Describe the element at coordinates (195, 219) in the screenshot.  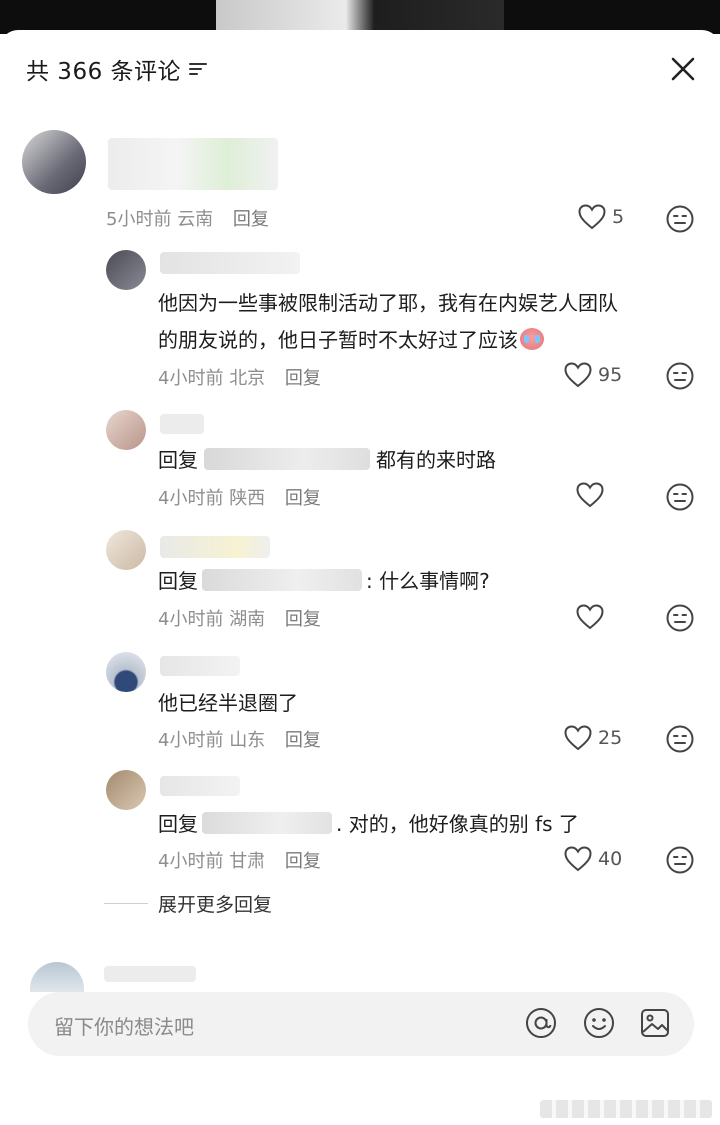
I see `location-text: 云南` at that location.